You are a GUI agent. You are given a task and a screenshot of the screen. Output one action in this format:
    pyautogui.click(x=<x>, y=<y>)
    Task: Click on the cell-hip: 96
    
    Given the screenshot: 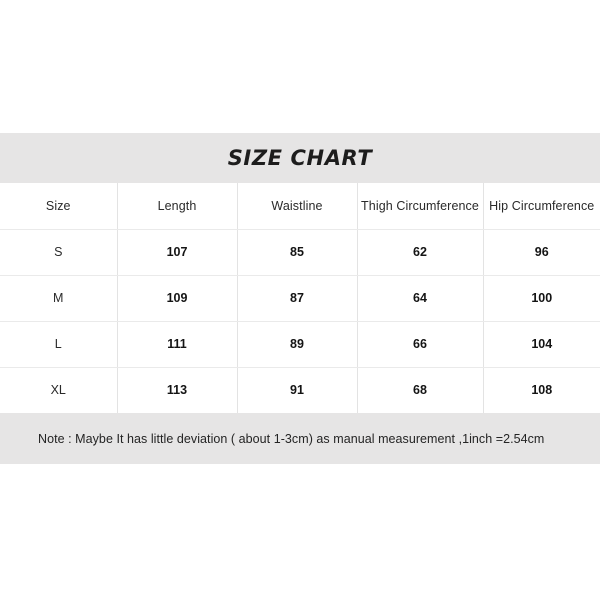 What is the action you would take?
    pyautogui.click(x=541, y=252)
    